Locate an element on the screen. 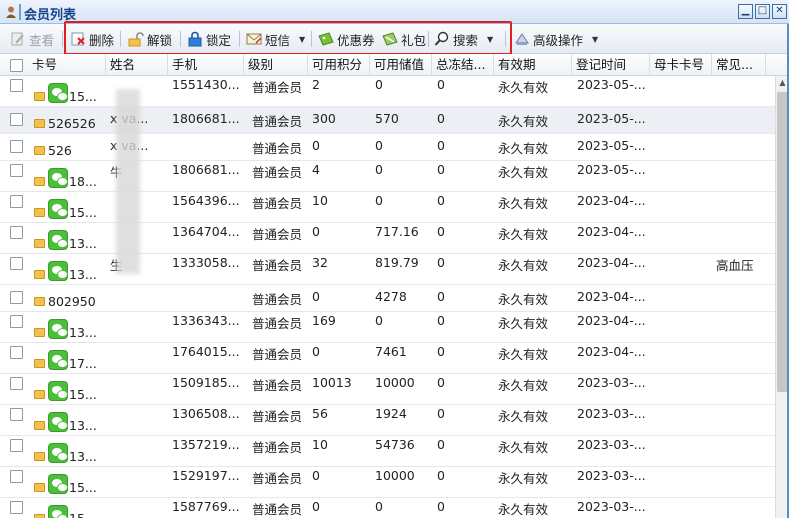 The width and height of the screenshot is (789, 518). common-cell: 高血压 is located at coordinates (735, 265).